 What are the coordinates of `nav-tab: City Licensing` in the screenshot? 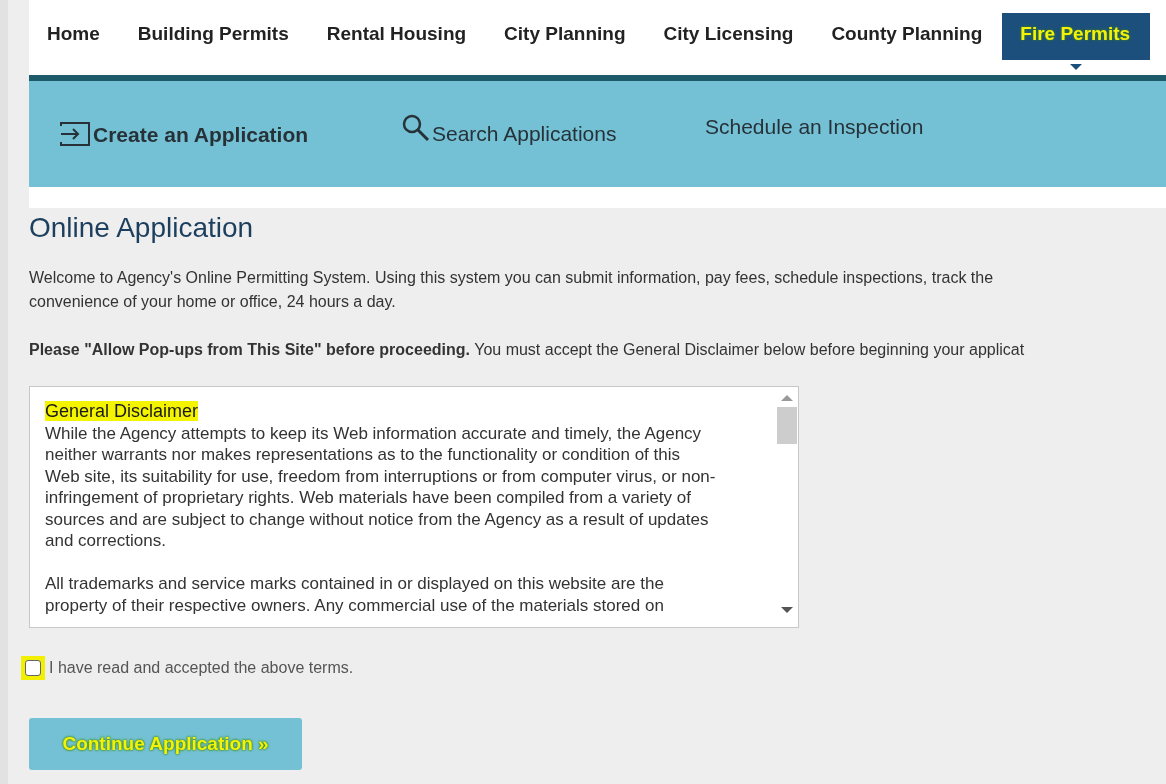 It's located at (729, 36).